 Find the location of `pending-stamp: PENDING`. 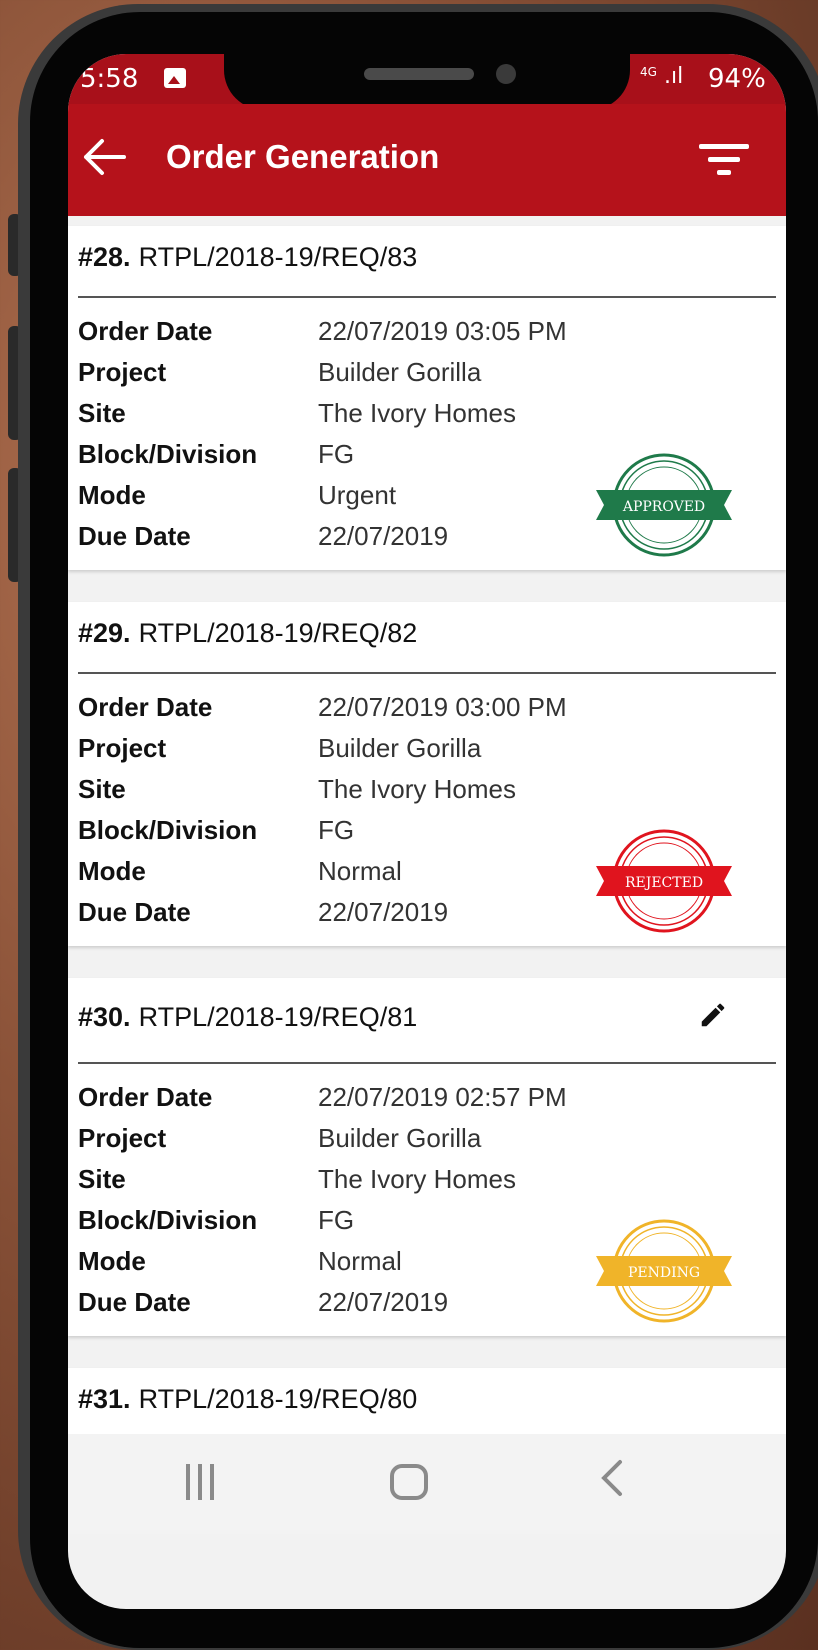

pending-stamp: PENDING is located at coordinates (664, 1271).